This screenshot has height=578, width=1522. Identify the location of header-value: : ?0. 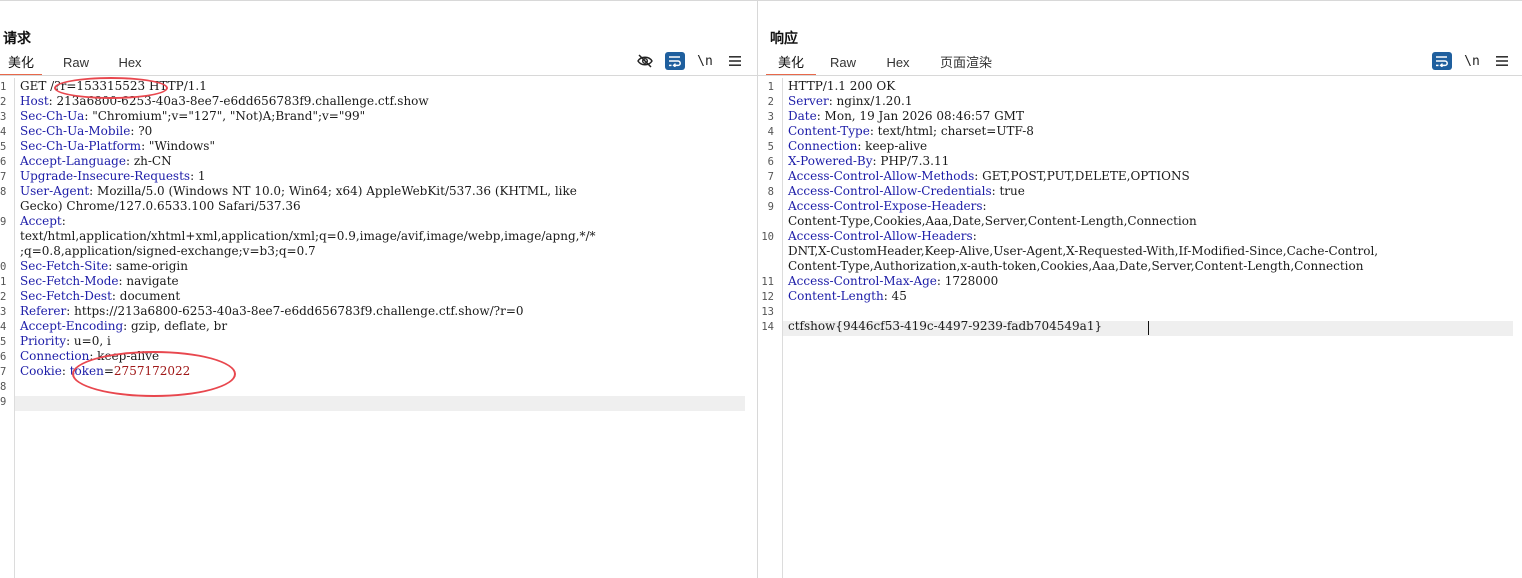
(141, 131).